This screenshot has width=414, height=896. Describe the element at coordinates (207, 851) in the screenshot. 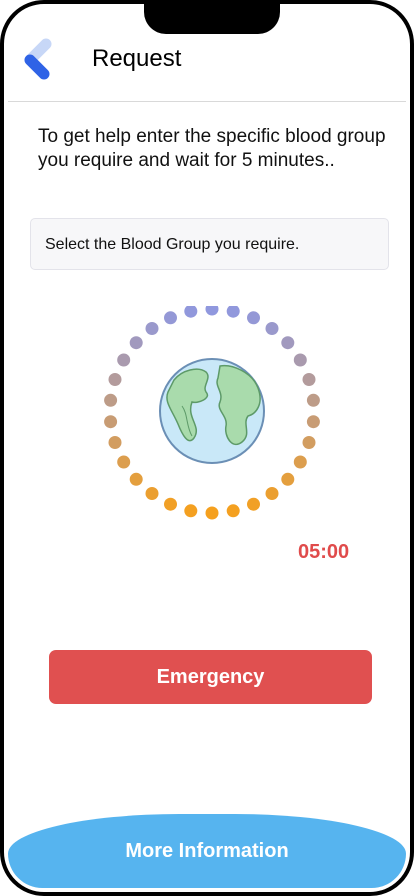

I see `more-information-button: More Information` at that location.